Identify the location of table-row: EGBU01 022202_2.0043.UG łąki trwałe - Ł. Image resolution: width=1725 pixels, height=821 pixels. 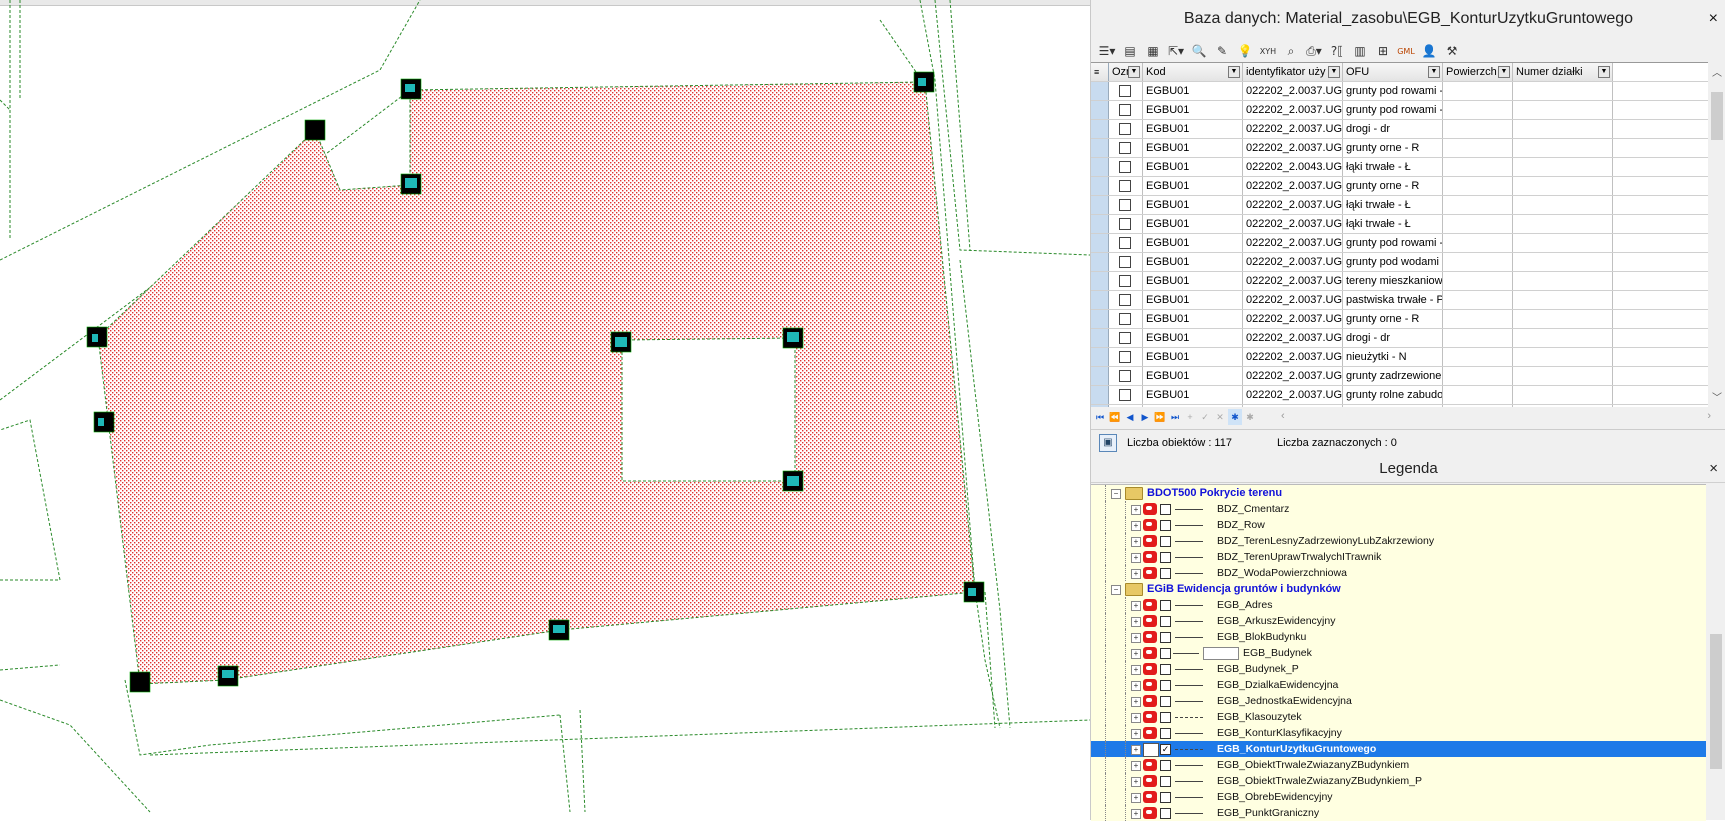
(1399, 167).